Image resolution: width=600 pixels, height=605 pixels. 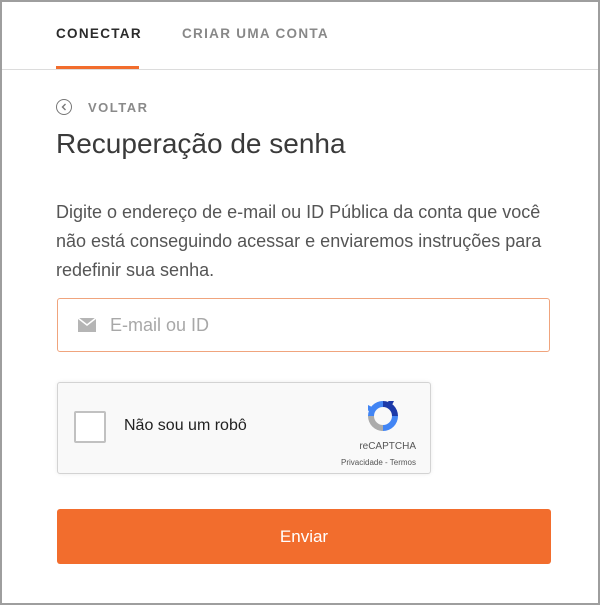 What do you see at coordinates (387, 446) in the screenshot?
I see `recaptcha-brand: reCAPTCHA` at bounding box center [387, 446].